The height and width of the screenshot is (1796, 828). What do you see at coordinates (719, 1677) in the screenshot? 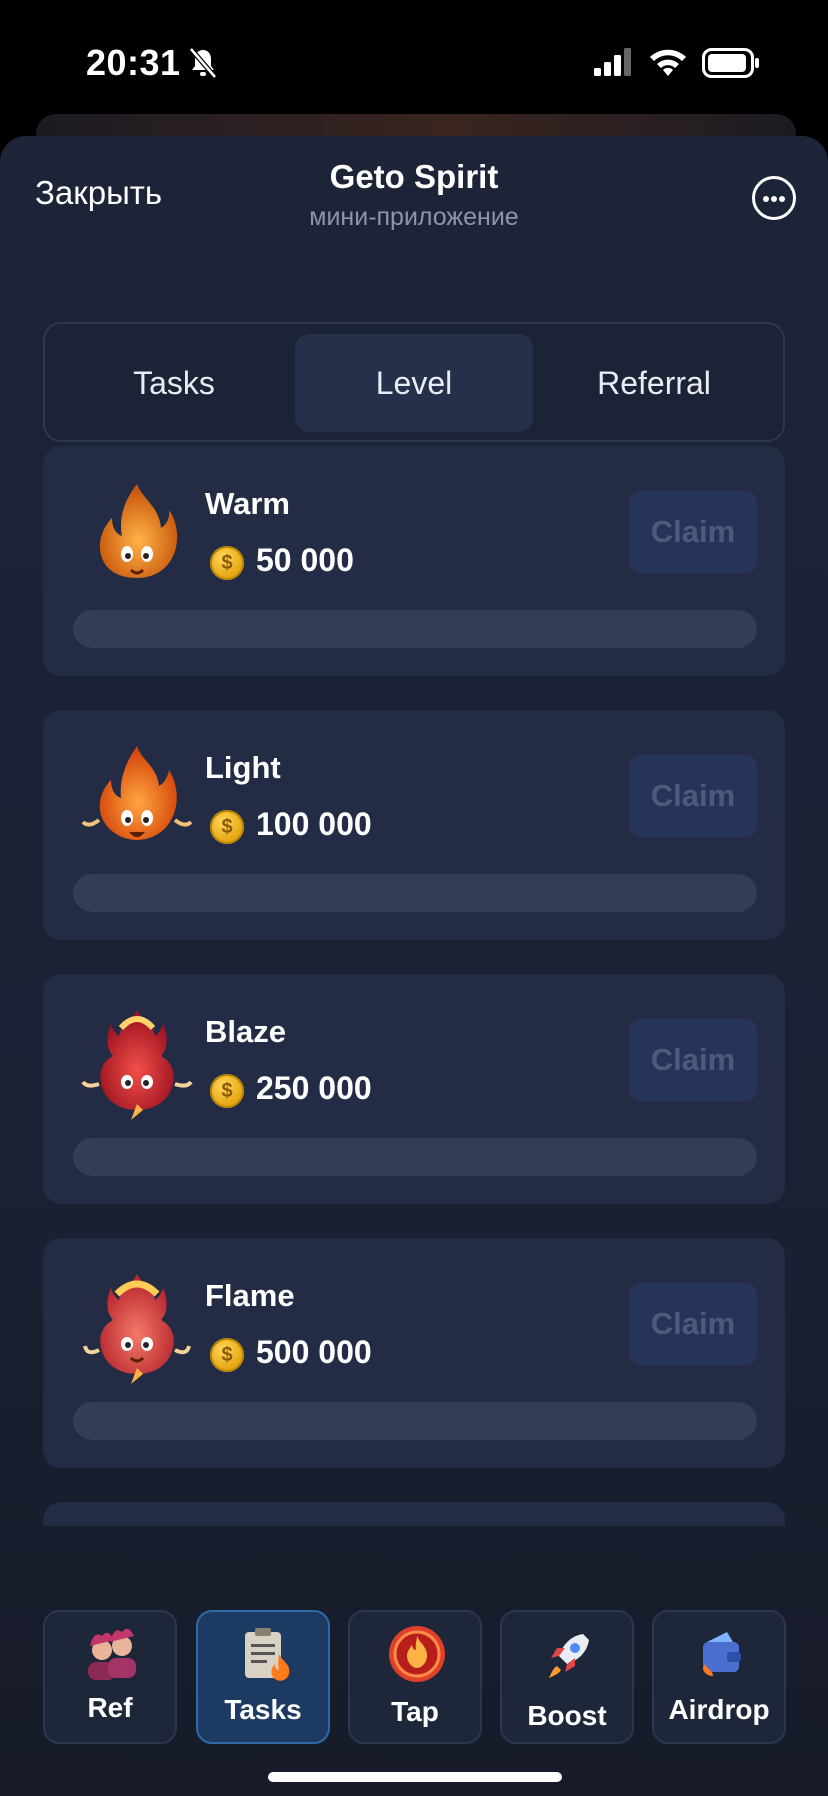
I see `nav-airdrop: Airdrop` at bounding box center [719, 1677].